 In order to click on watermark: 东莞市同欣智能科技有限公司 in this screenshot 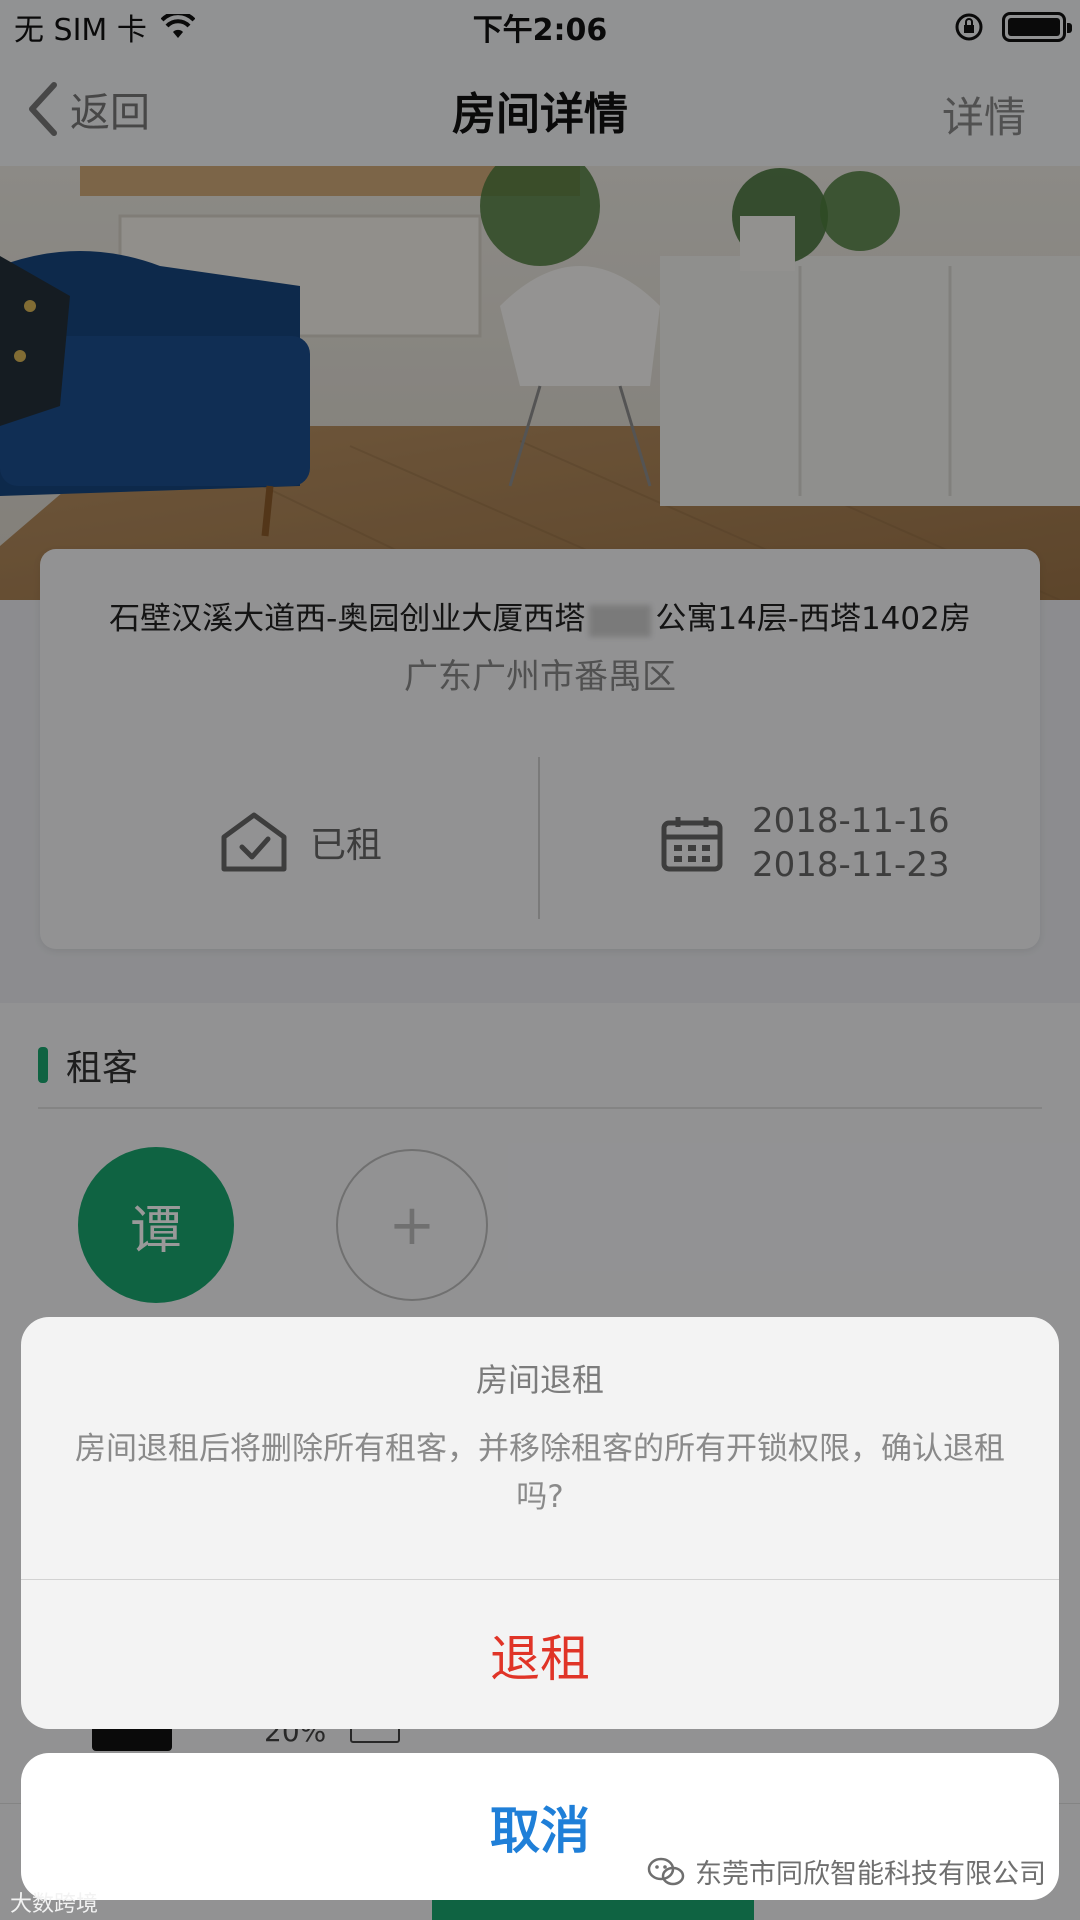, I will do `click(846, 1871)`.